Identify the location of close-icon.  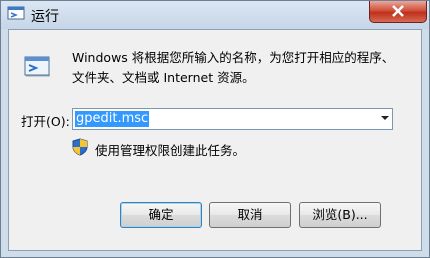
(398, 11).